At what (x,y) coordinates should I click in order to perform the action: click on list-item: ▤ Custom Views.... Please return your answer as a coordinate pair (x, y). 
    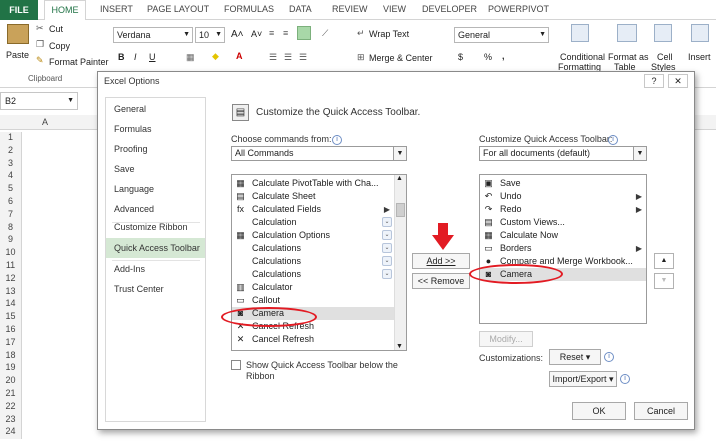
    Looking at the image, I should click on (563, 222).